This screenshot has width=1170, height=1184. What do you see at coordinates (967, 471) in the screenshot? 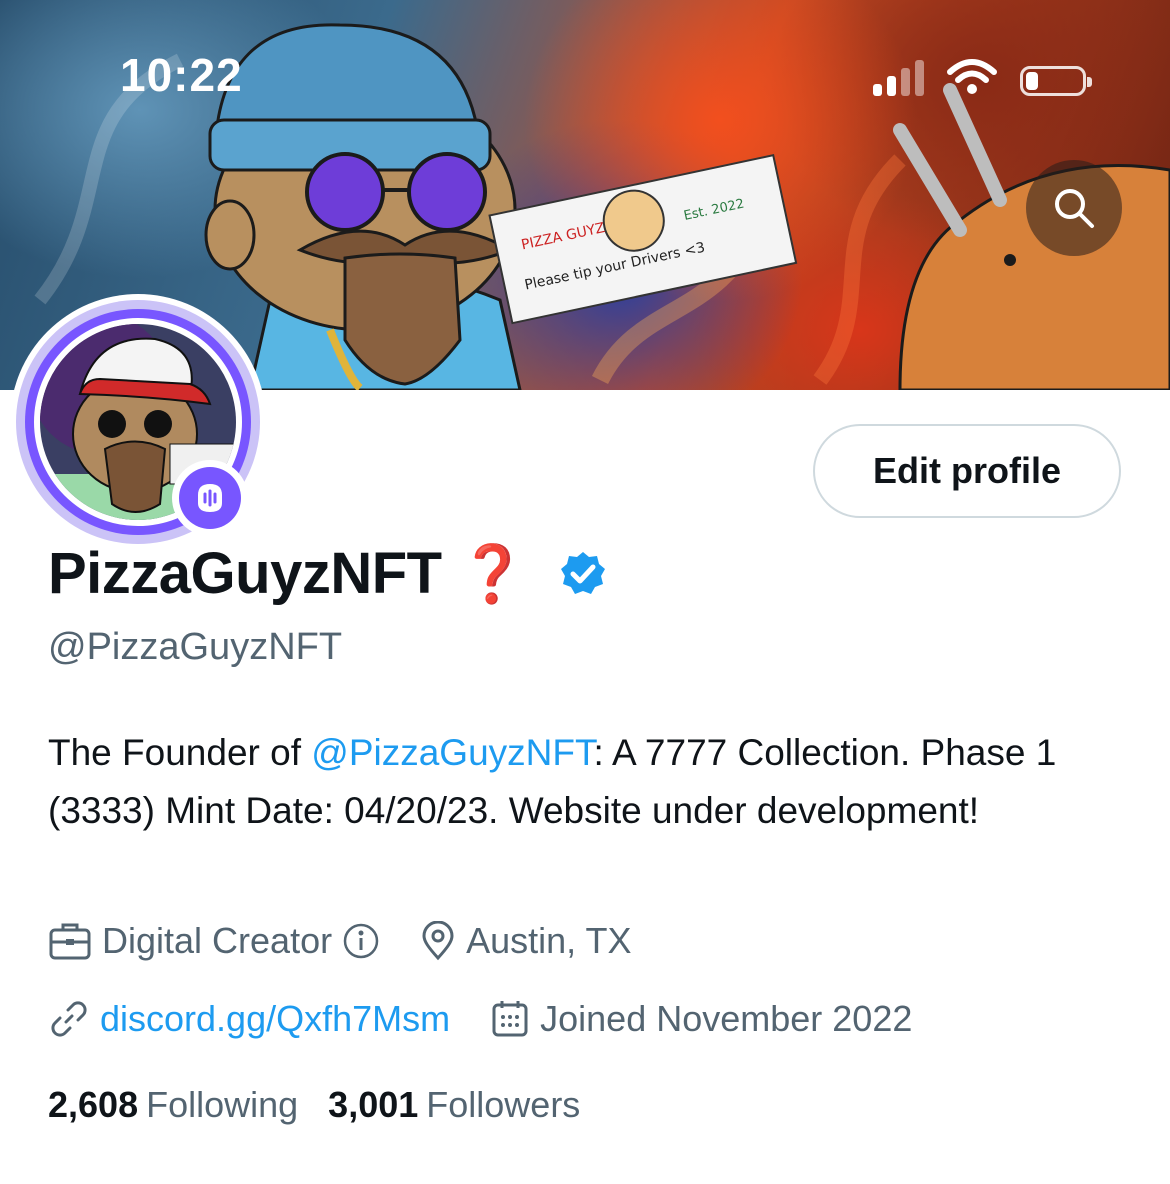
I see `edit-profile-button: Edit profile` at bounding box center [967, 471].